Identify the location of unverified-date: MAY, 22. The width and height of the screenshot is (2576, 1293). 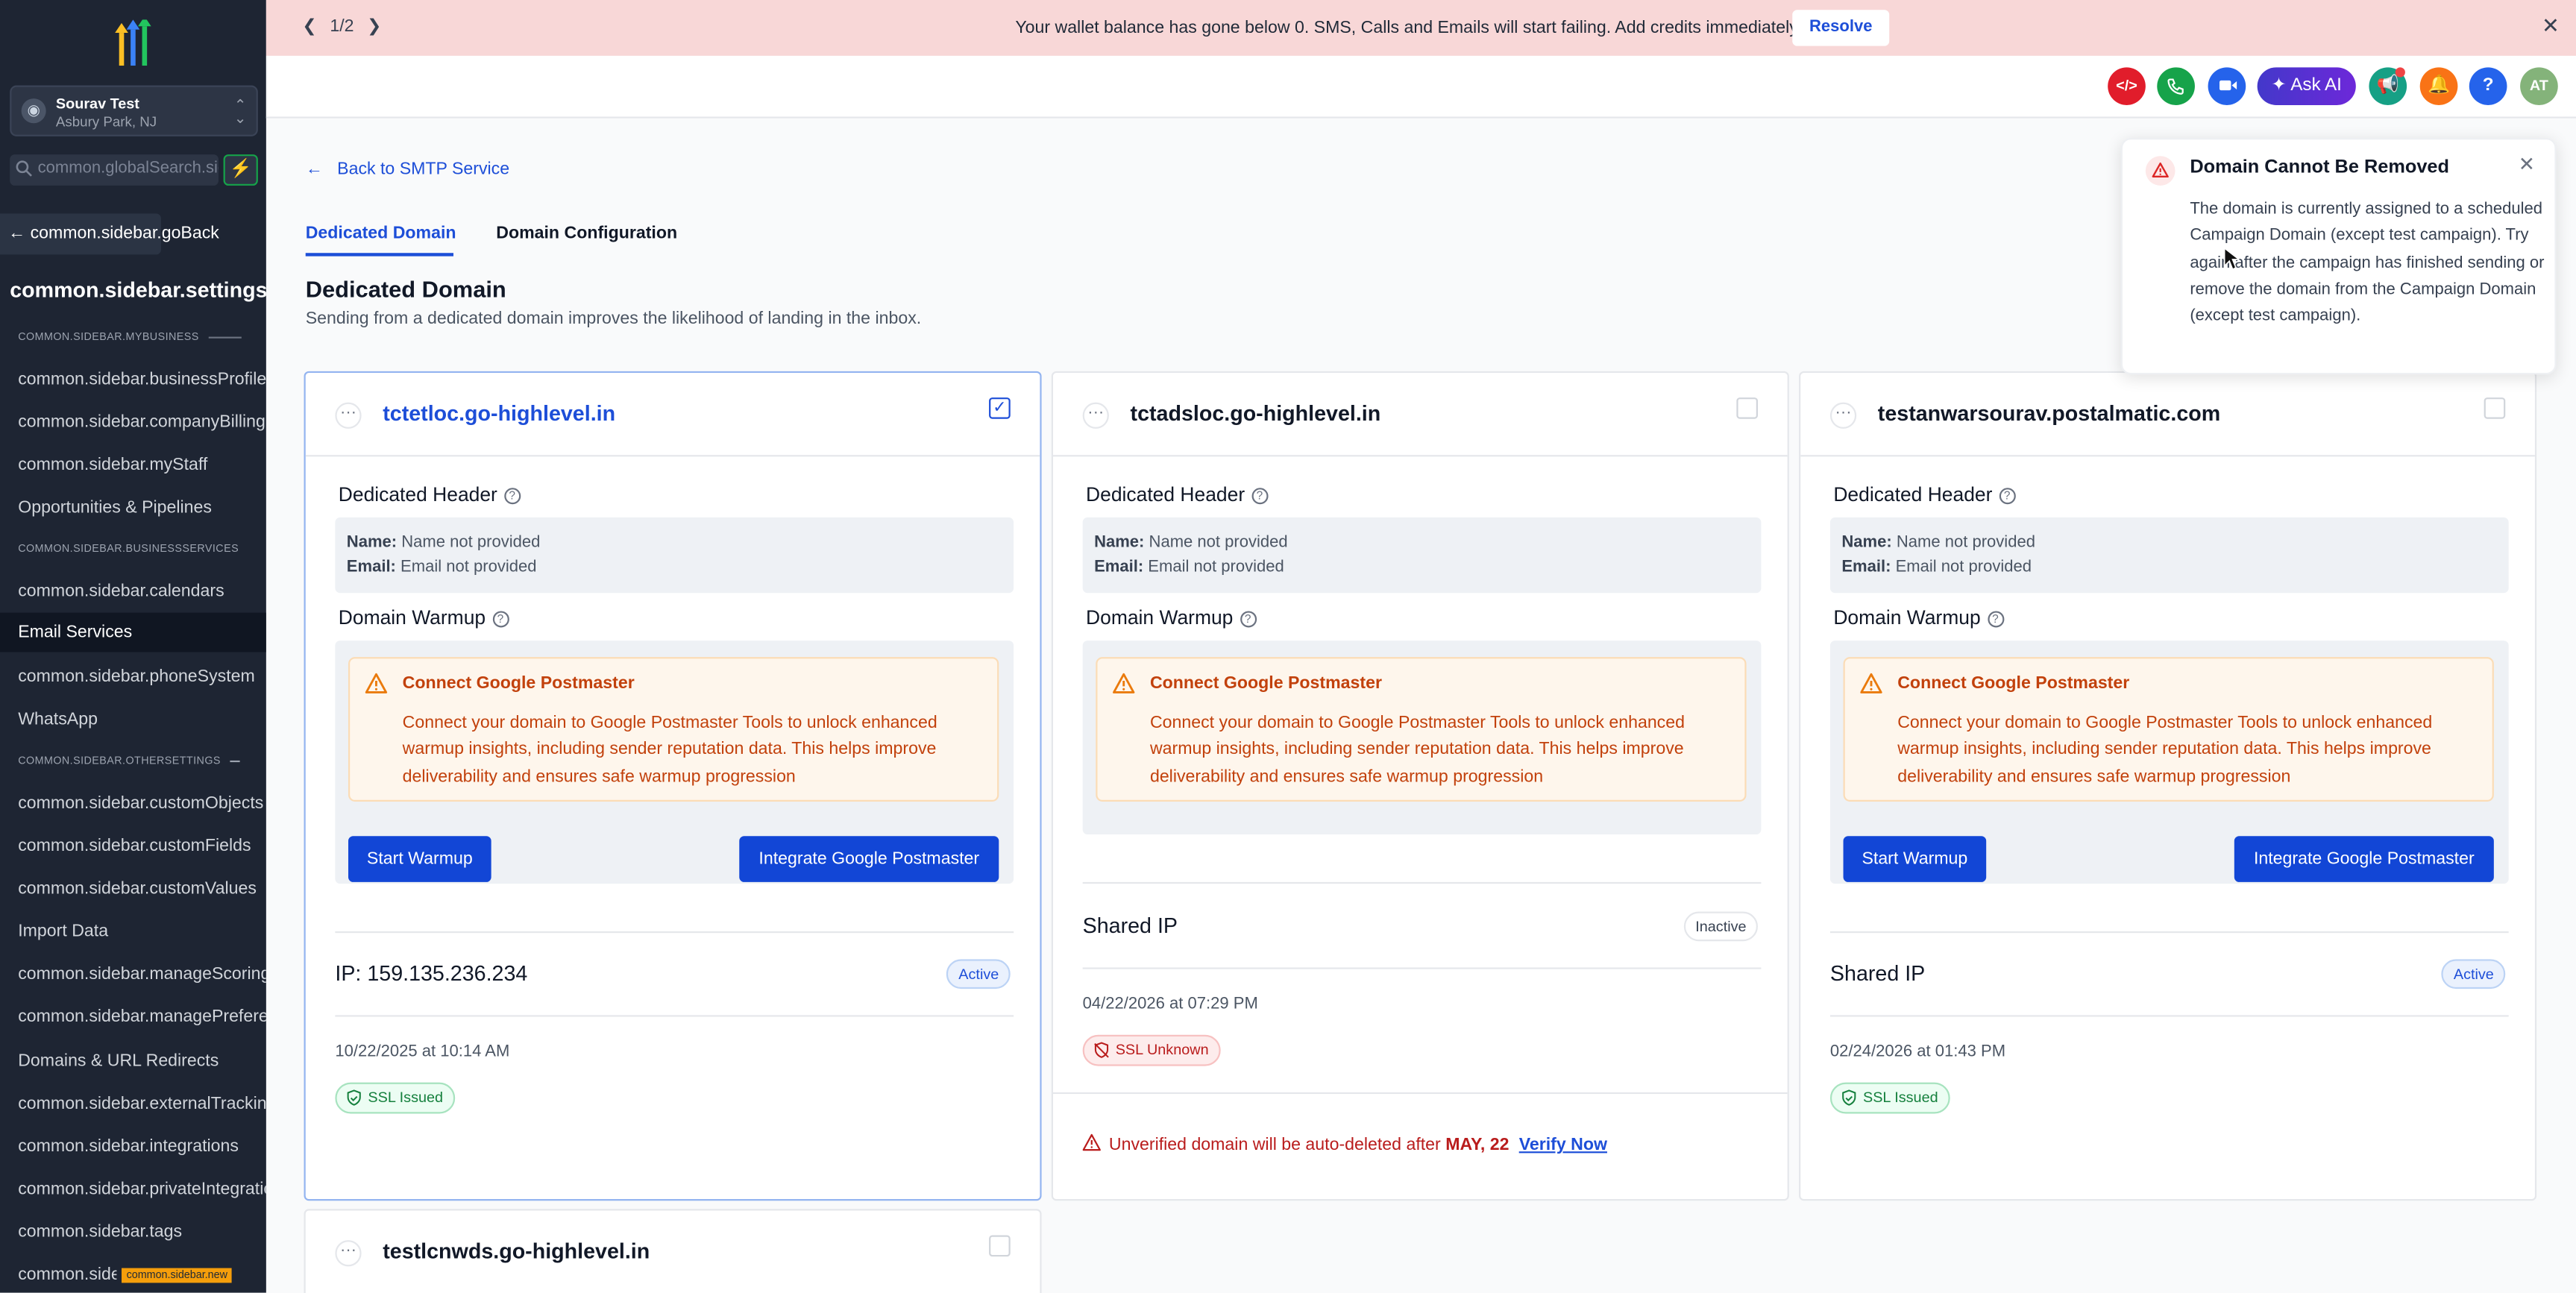
(1478, 1145).